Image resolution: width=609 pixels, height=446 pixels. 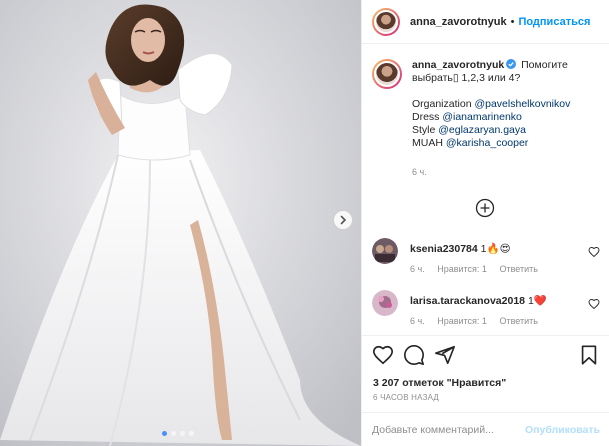 What do you see at coordinates (458, 22) in the screenshot?
I see `author-username: anna_zavorotnyuk` at bounding box center [458, 22].